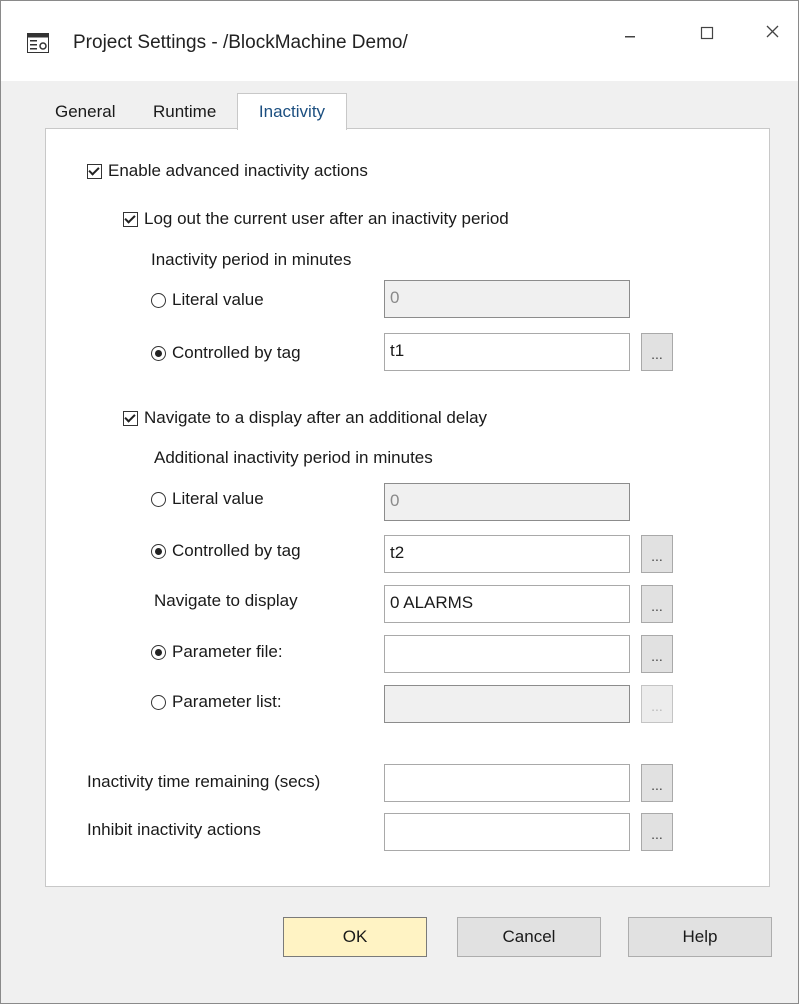 The image size is (799, 1004). Describe the element at coordinates (251, 259) in the screenshot. I see `inactivity-period-label: Inactivity period in minutes` at that location.